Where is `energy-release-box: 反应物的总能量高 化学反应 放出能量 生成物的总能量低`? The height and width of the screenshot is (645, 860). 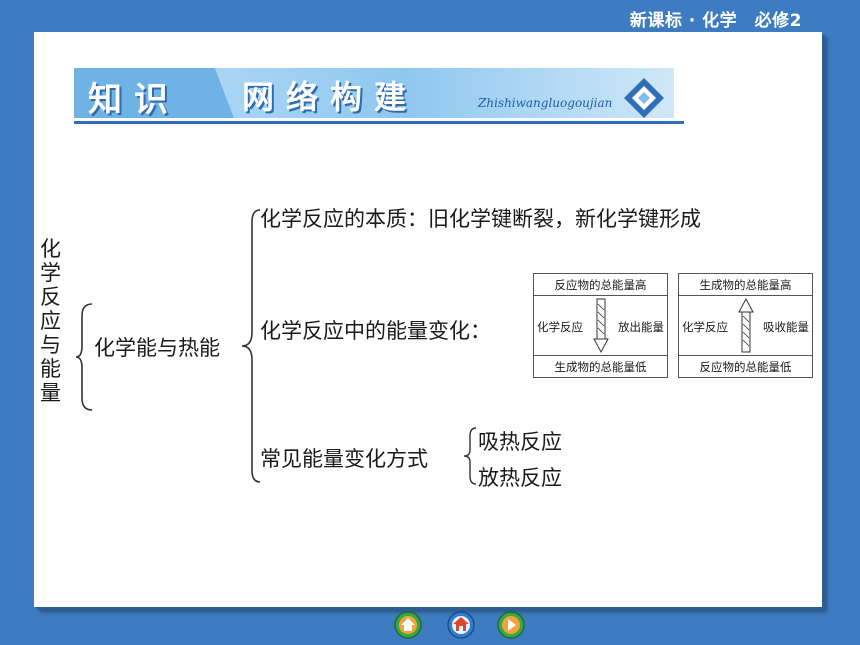 energy-release-box: 反应物的总能量高 化学反应 放出能量 生成物的总能量低 is located at coordinates (600, 325).